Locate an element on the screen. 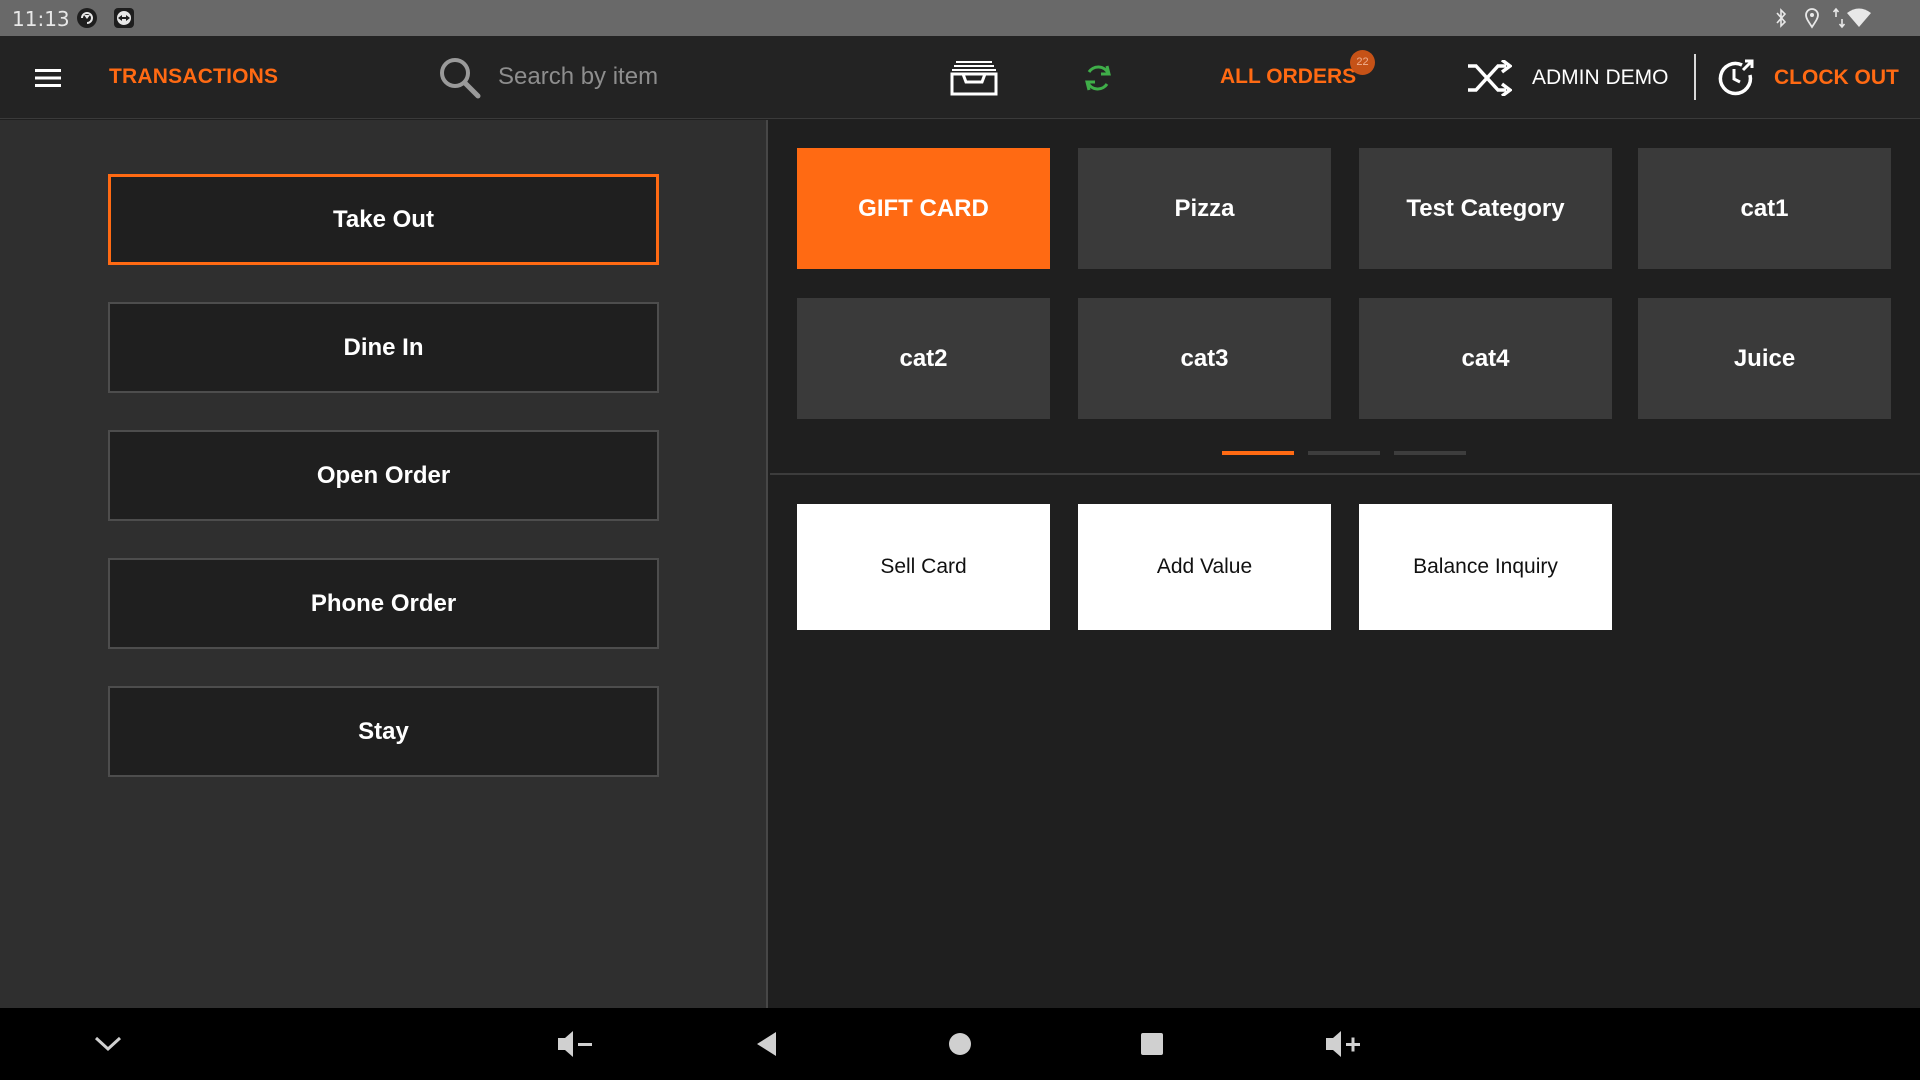  cash-drawer-button is located at coordinates (974, 78).